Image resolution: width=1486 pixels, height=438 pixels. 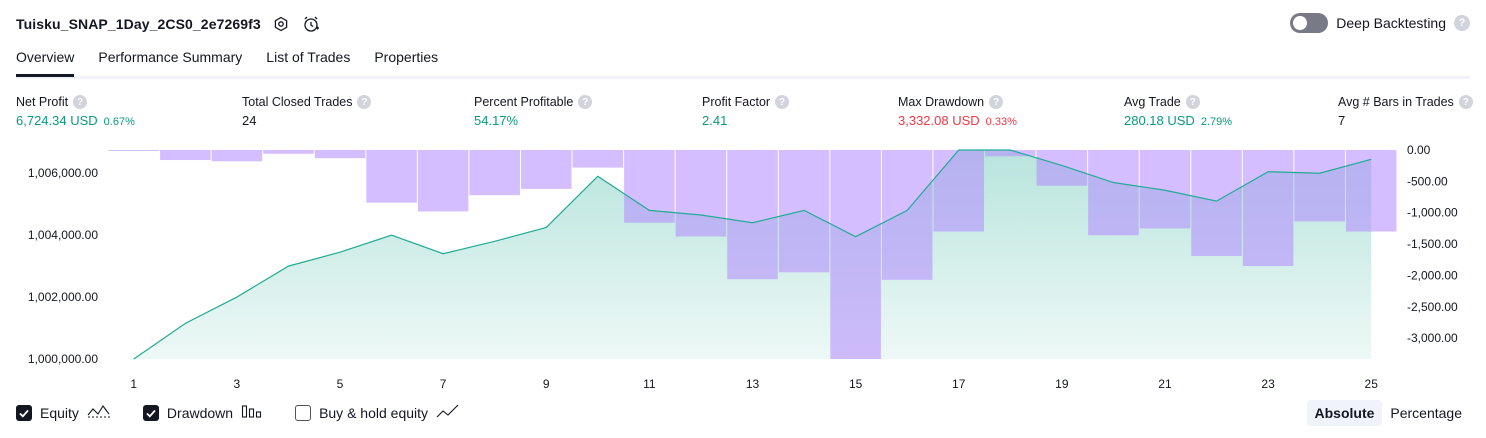 What do you see at coordinates (1432, 213) in the screenshot?
I see `right-axis-label: -1,000.00` at bounding box center [1432, 213].